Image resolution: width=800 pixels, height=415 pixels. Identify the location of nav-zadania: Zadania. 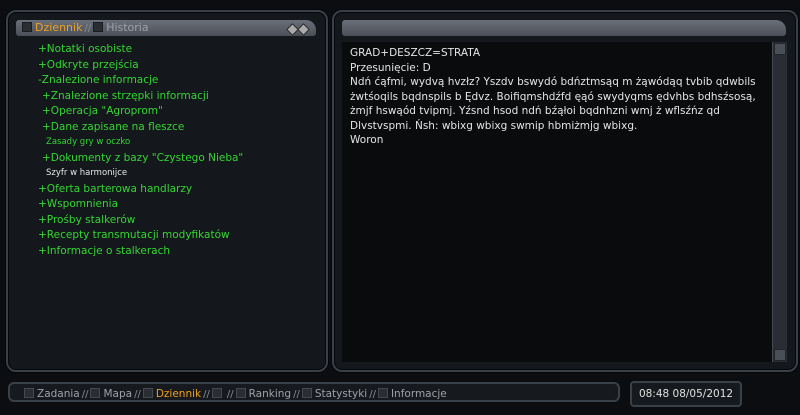
(52, 394).